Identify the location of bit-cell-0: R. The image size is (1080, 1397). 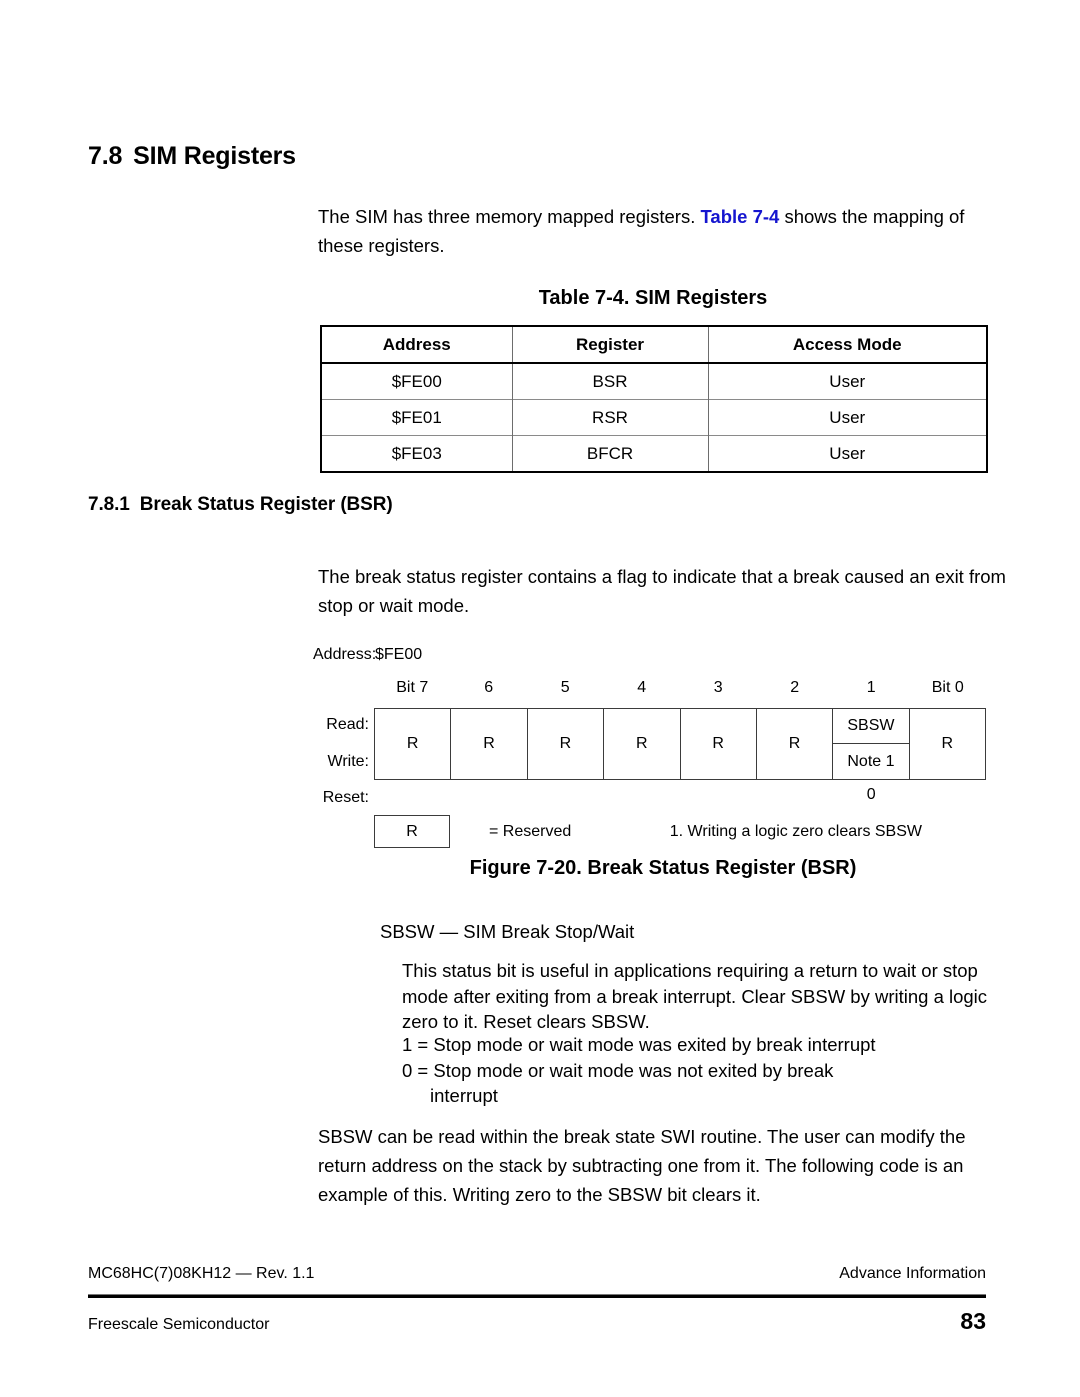
(947, 744).